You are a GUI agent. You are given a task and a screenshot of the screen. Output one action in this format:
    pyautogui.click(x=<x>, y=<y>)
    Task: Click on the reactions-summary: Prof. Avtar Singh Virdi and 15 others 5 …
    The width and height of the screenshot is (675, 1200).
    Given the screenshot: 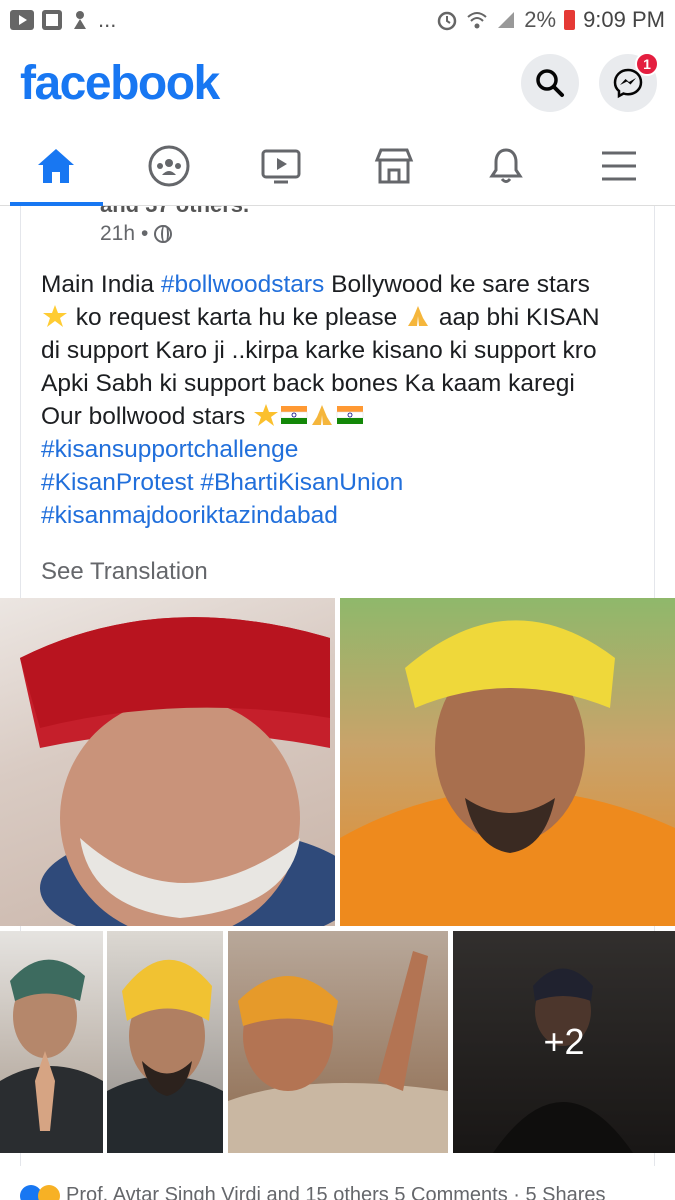 What is the action you would take?
    pyautogui.click(x=336, y=1192)
    